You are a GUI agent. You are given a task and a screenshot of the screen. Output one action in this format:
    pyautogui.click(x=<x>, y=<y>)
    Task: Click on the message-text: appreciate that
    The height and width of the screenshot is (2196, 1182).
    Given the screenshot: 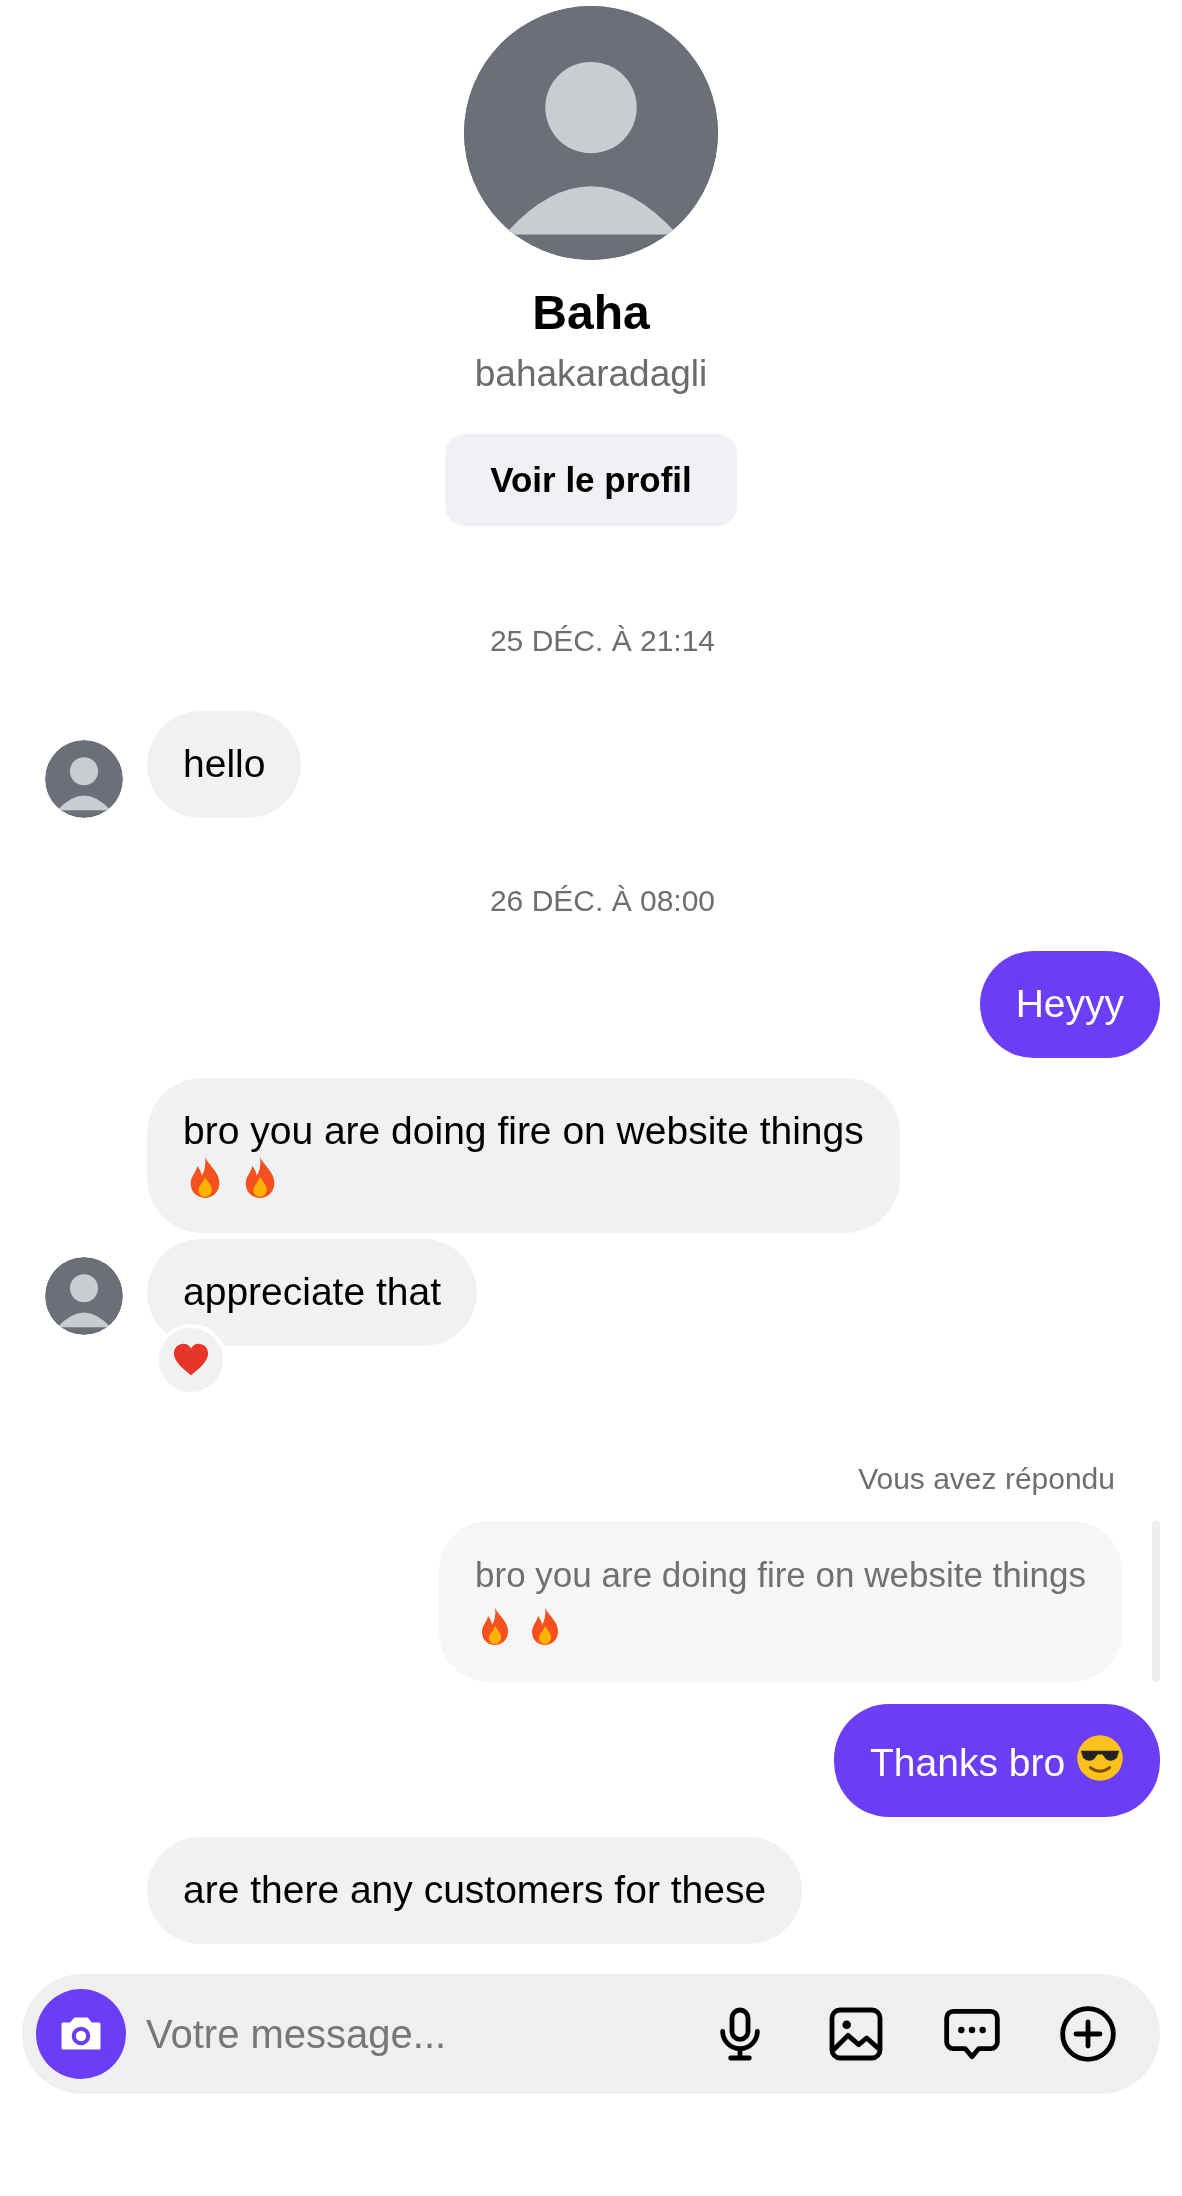 What is the action you would take?
    pyautogui.click(x=312, y=1292)
    